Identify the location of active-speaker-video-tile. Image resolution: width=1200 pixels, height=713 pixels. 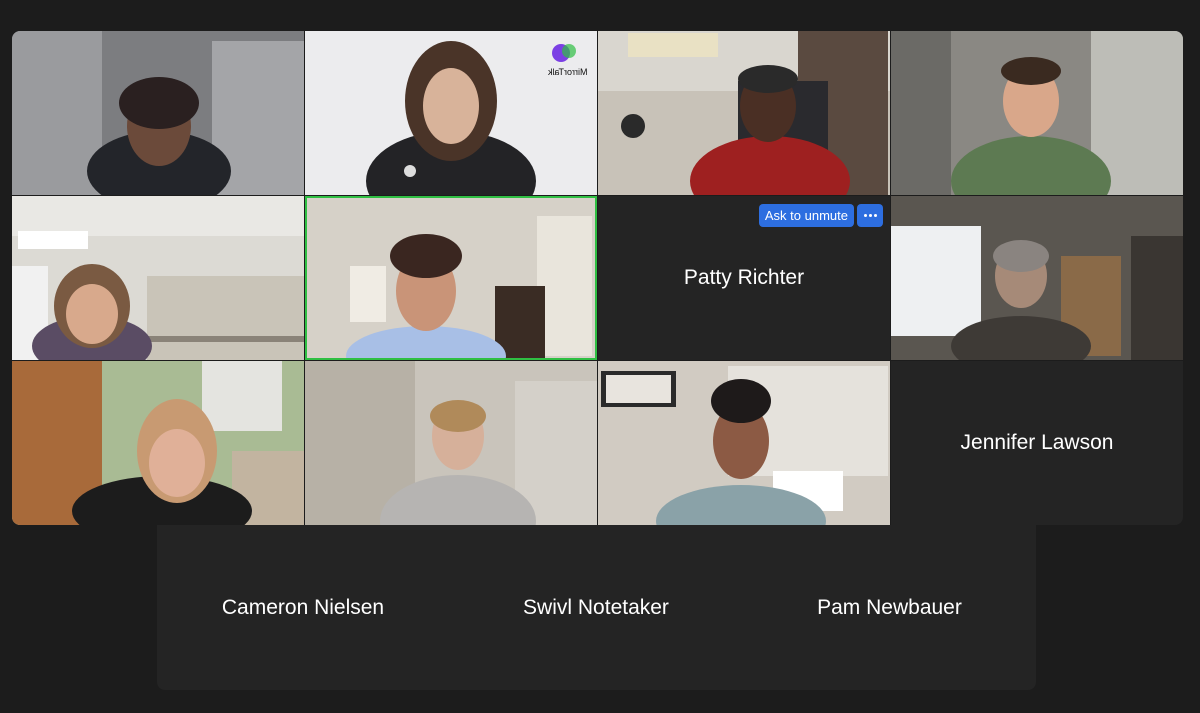
(451, 278).